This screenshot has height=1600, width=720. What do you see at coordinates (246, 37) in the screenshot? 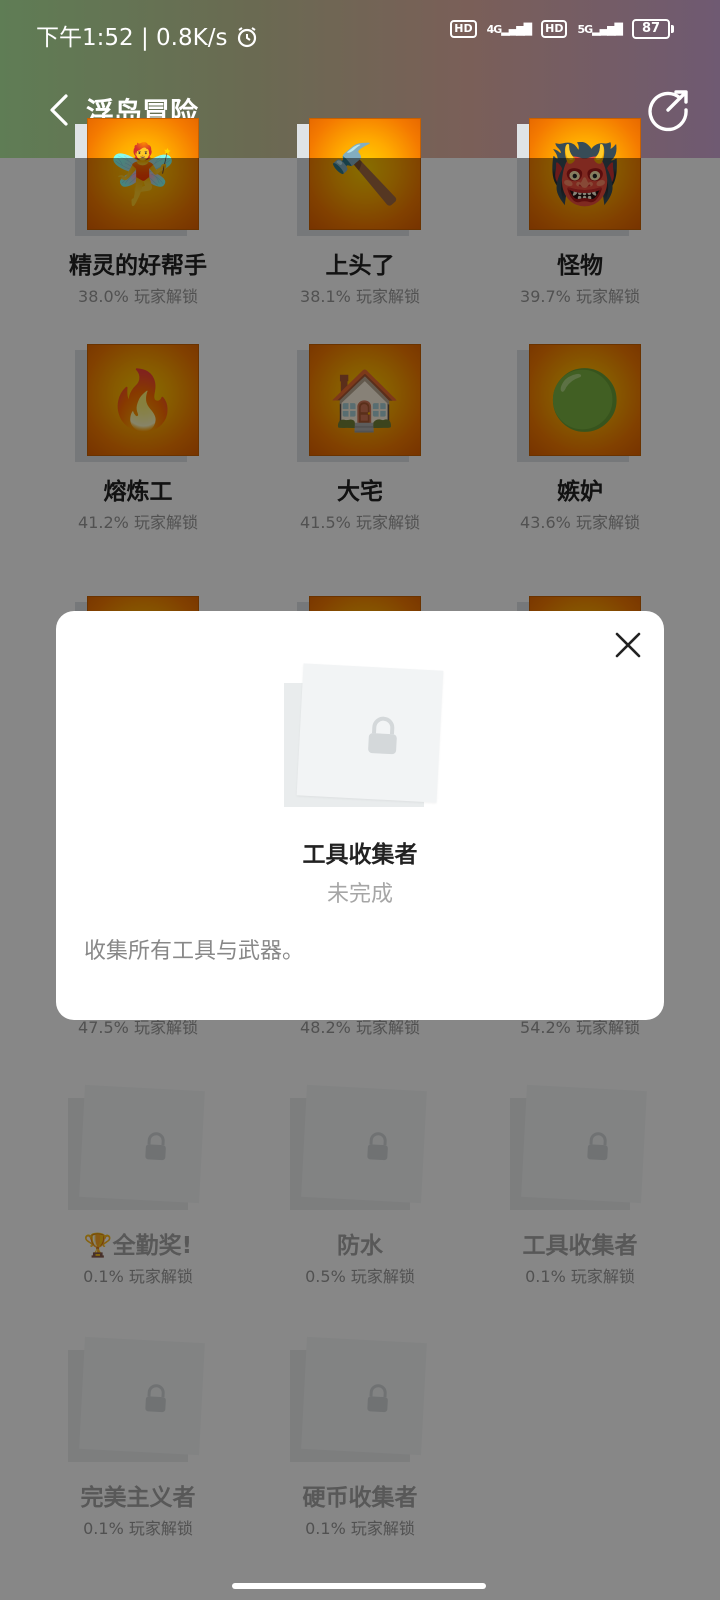
I see `alarm-icon` at bounding box center [246, 37].